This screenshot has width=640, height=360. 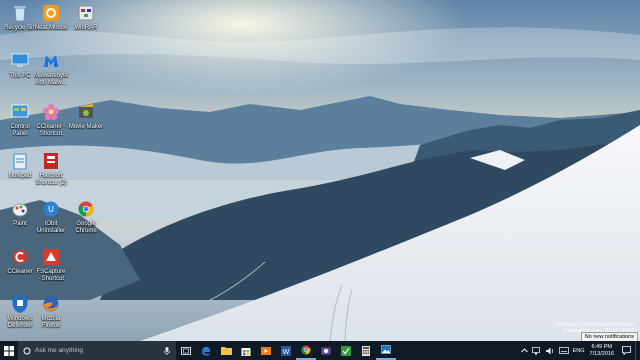 I want to click on cortana-circle-icon, so click(x=27, y=350).